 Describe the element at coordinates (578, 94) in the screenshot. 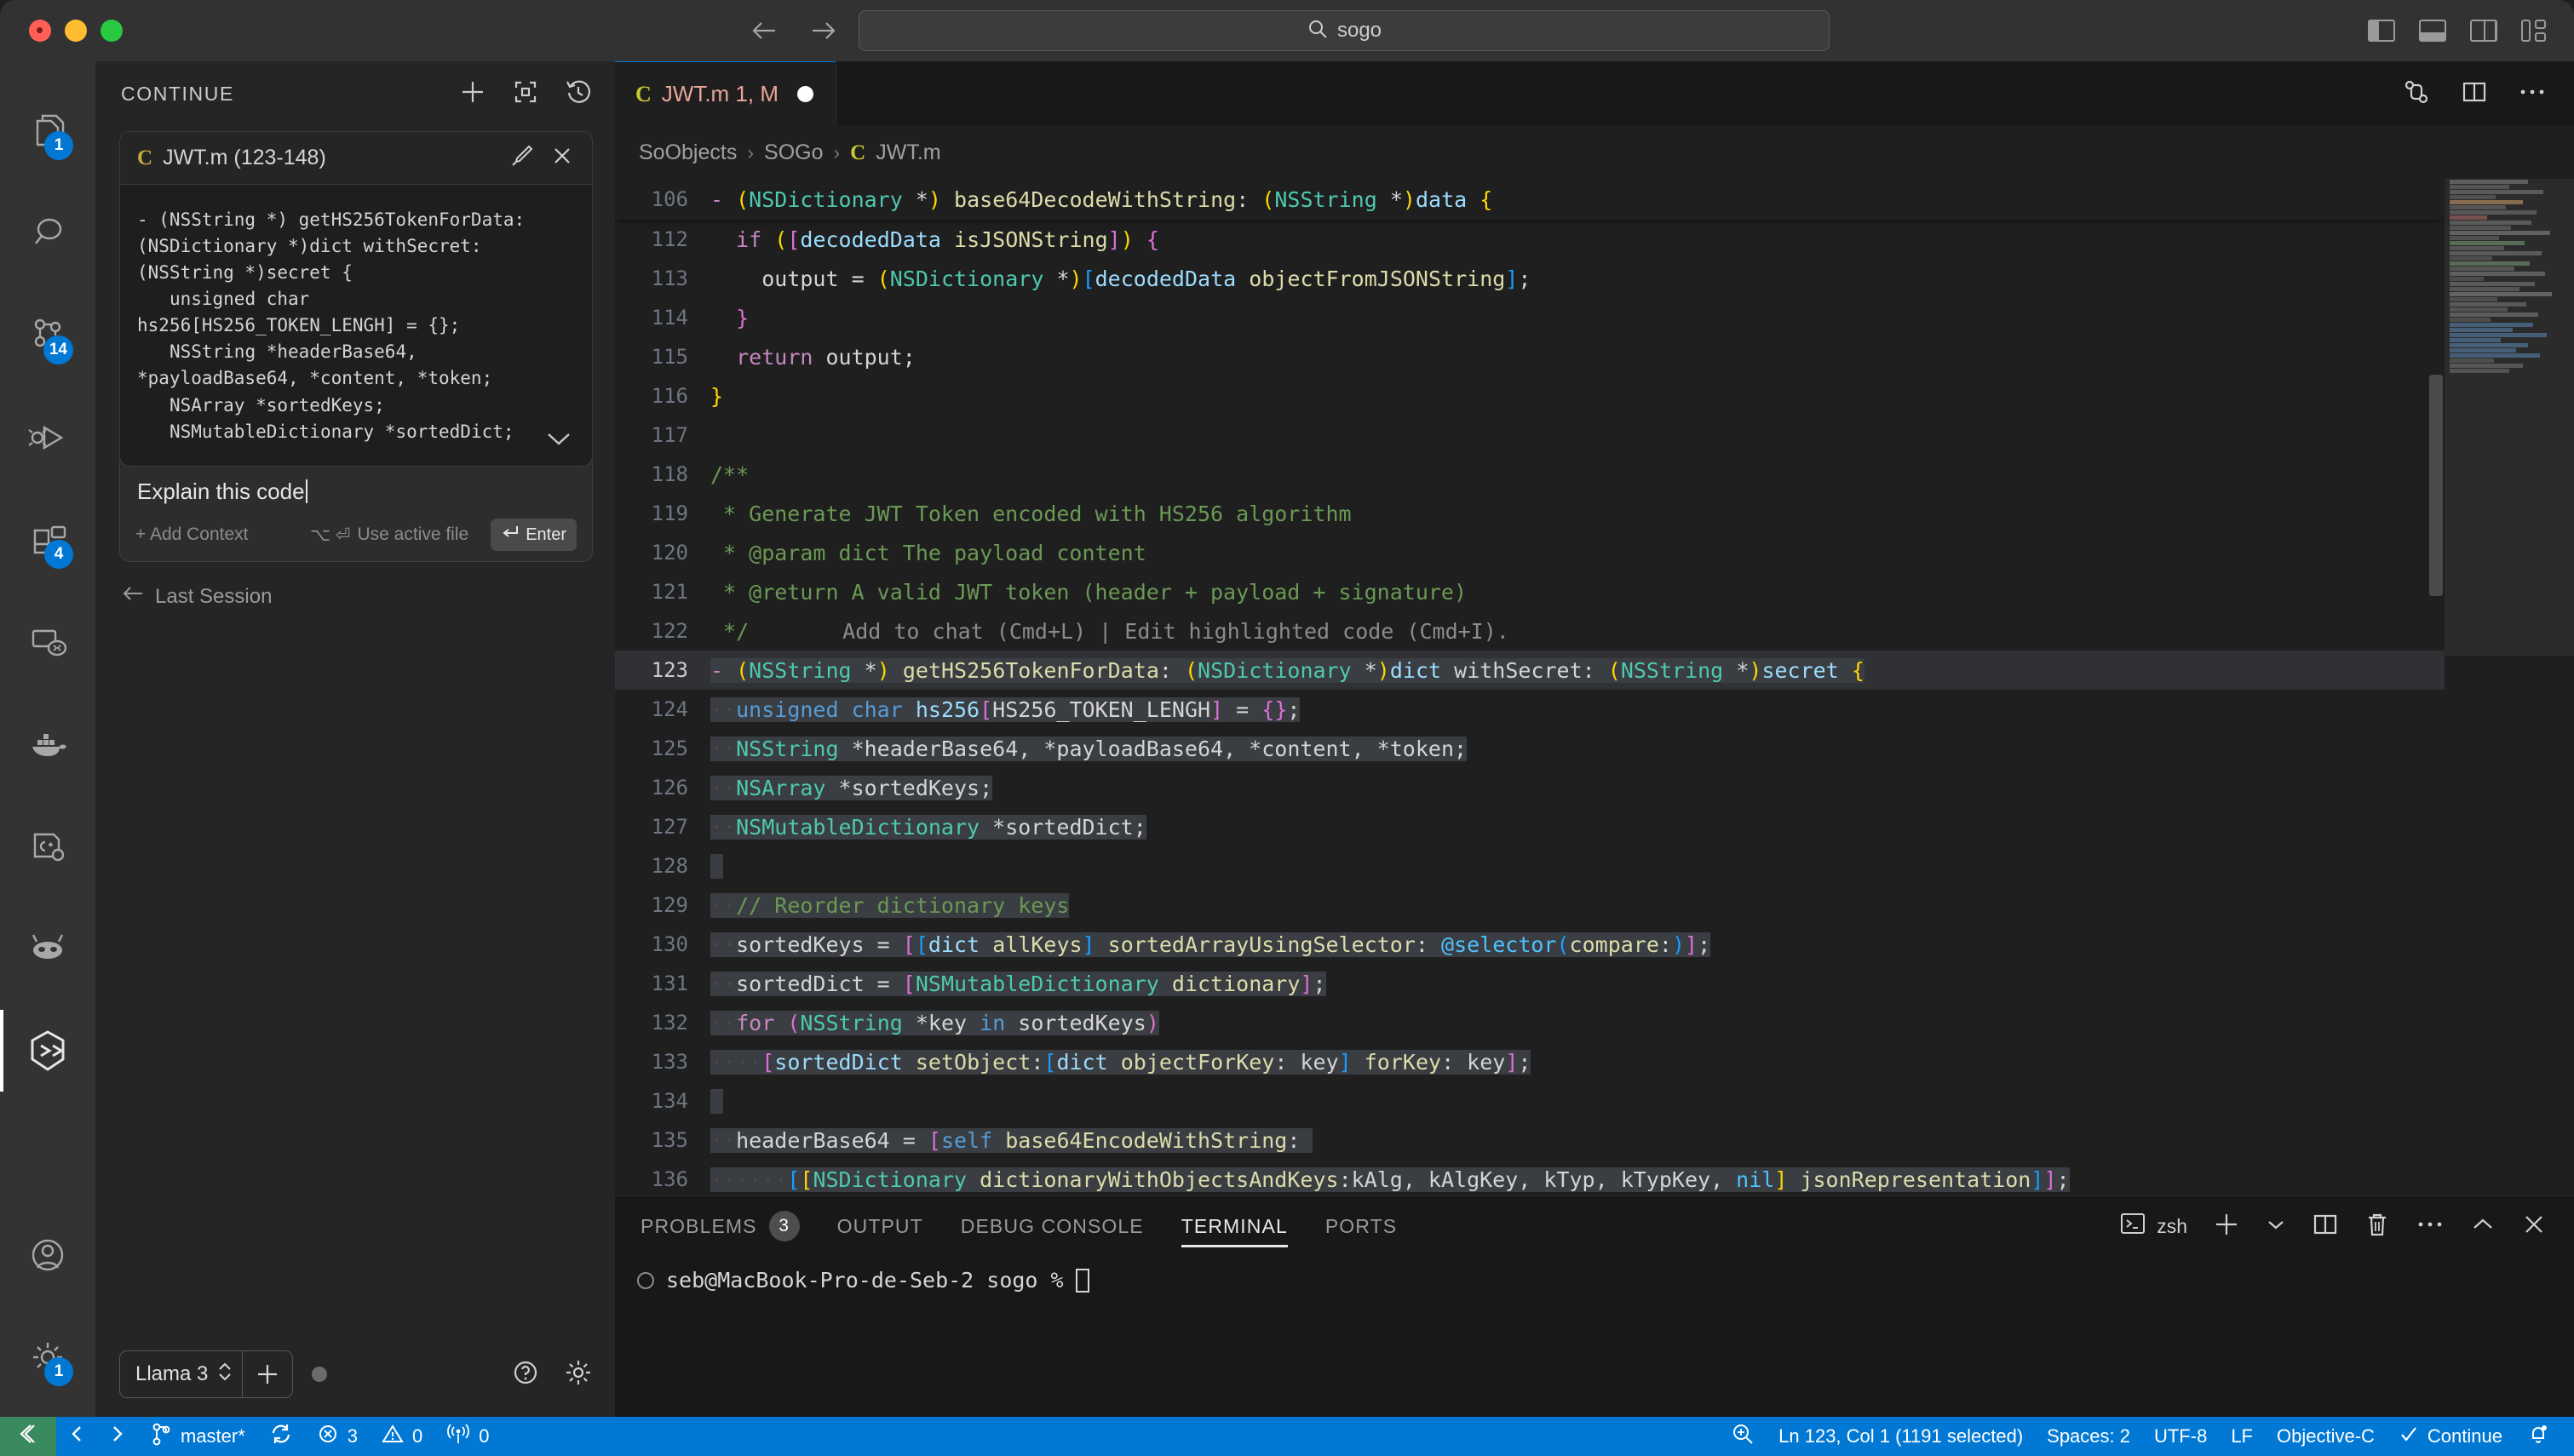

I see `history-icon` at that location.